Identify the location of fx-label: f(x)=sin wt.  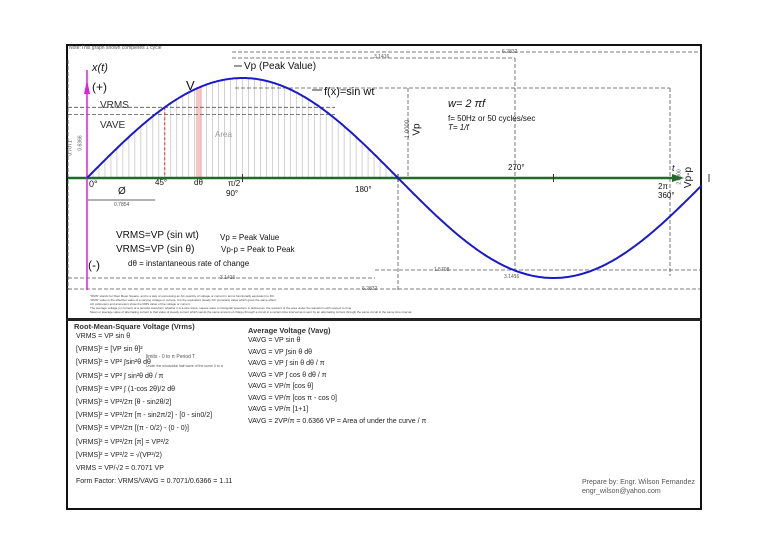
(349, 92).